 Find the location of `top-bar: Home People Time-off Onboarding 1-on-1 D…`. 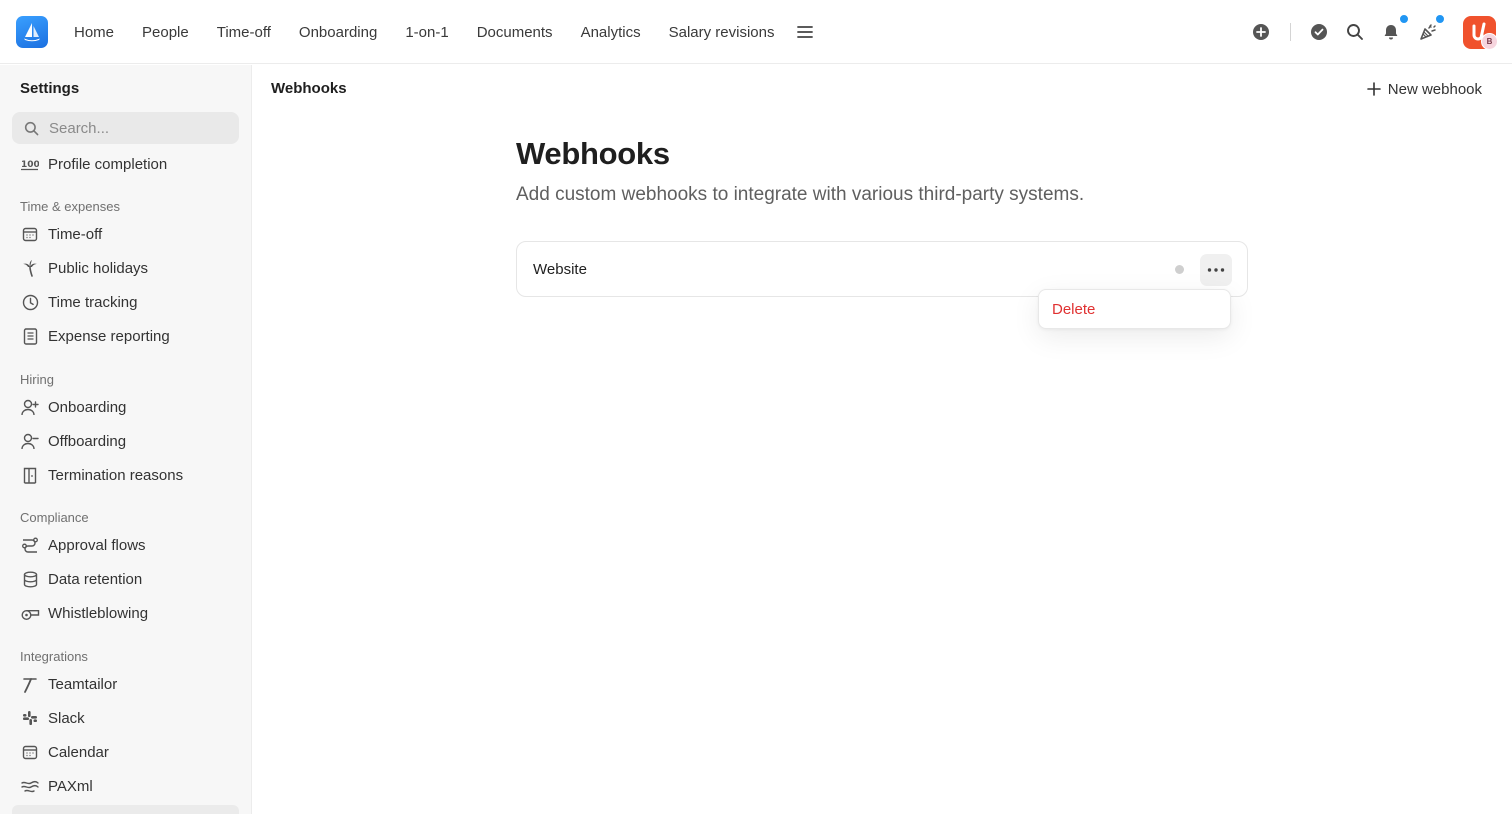

top-bar: Home People Time-off Onboarding 1-on-1 D… is located at coordinates (756, 32).